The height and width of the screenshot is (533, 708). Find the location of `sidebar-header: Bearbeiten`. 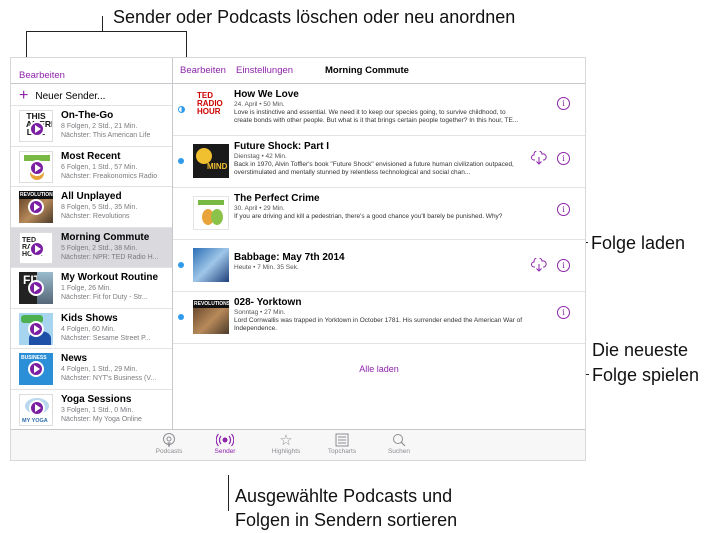

sidebar-header: Bearbeiten is located at coordinates (91, 71).